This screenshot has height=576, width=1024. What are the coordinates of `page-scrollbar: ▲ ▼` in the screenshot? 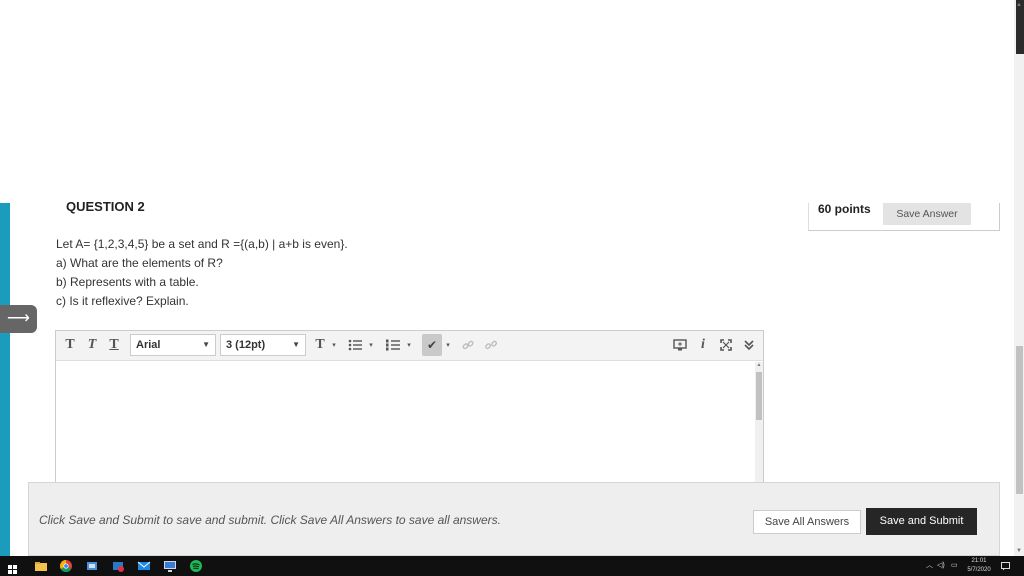 It's located at (1019, 278).